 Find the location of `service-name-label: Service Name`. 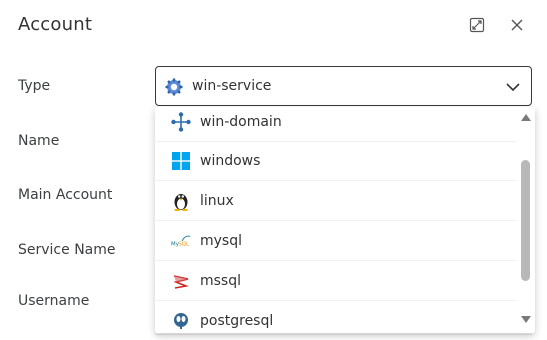

service-name-label: Service Name is located at coordinates (67, 250).